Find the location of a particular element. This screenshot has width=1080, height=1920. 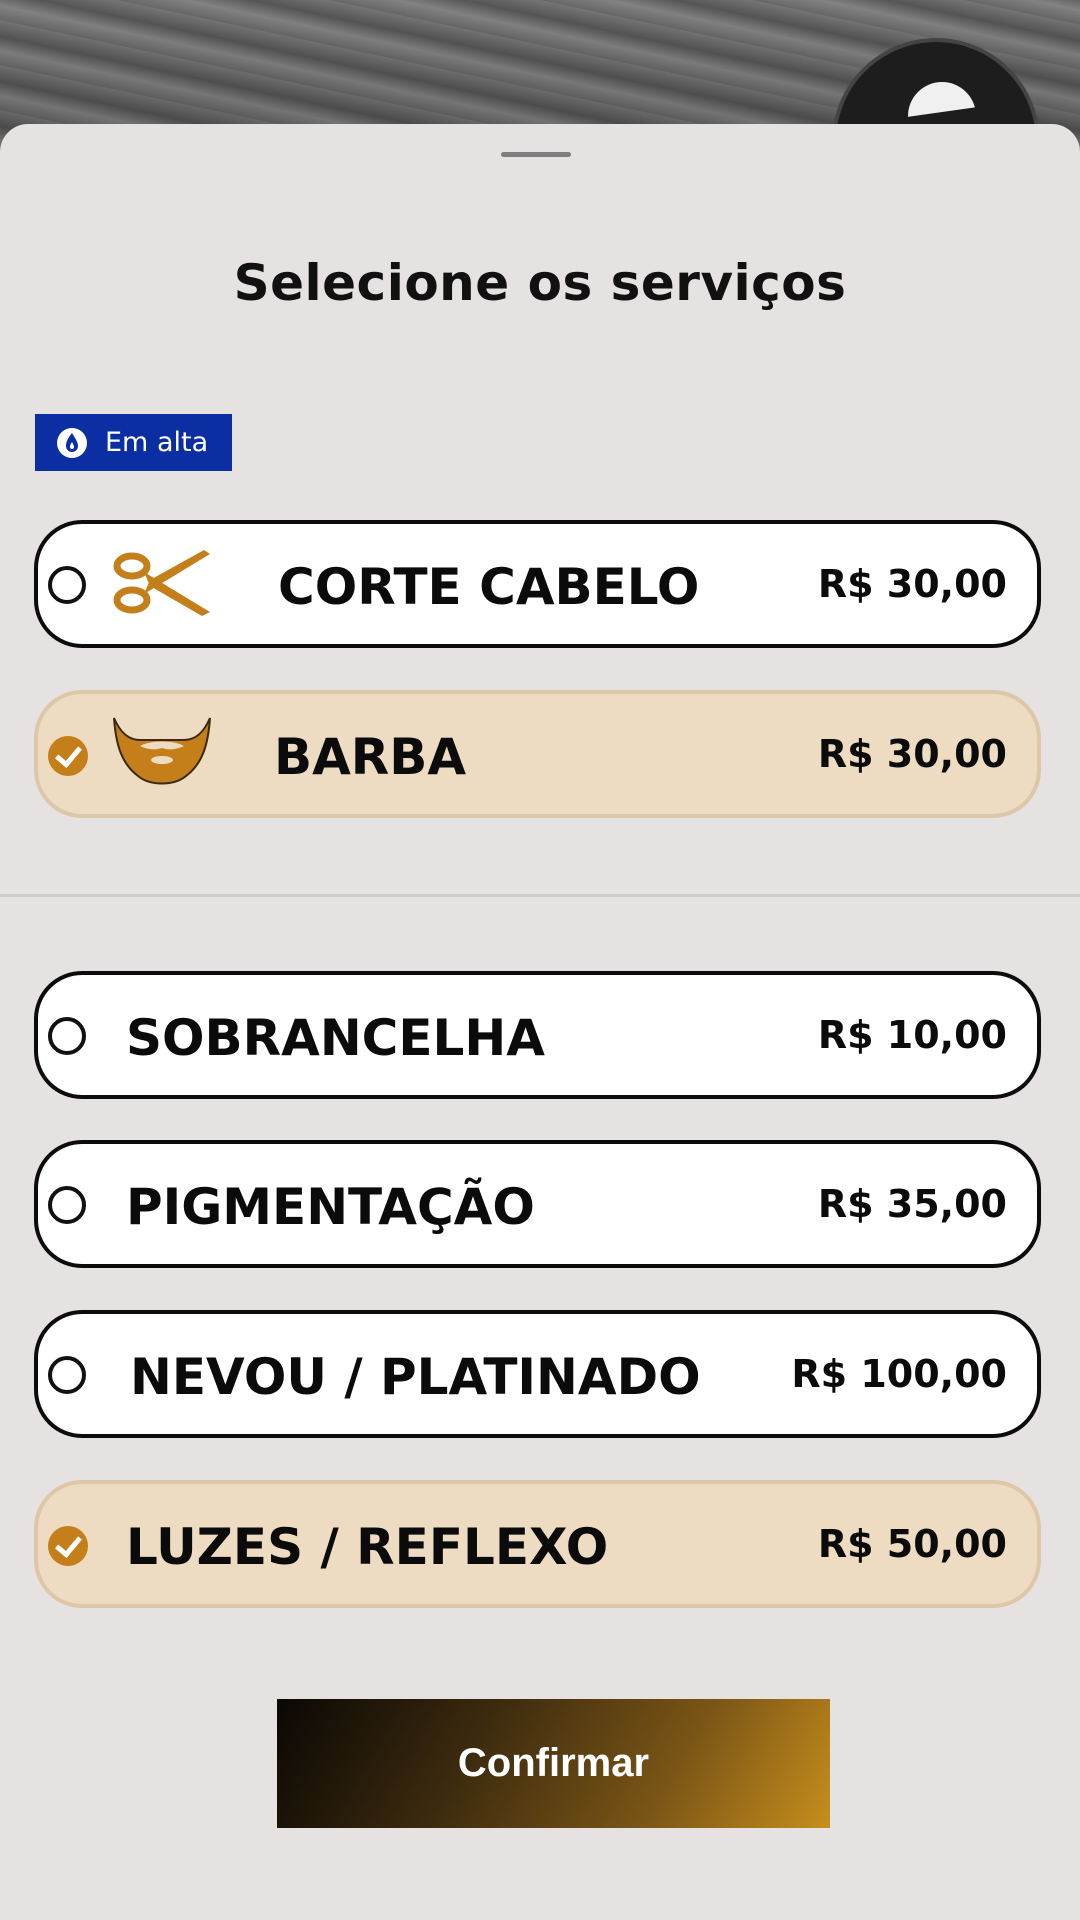

service-name: LUZES / REFLEXO is located at coordinates (367, 1547).